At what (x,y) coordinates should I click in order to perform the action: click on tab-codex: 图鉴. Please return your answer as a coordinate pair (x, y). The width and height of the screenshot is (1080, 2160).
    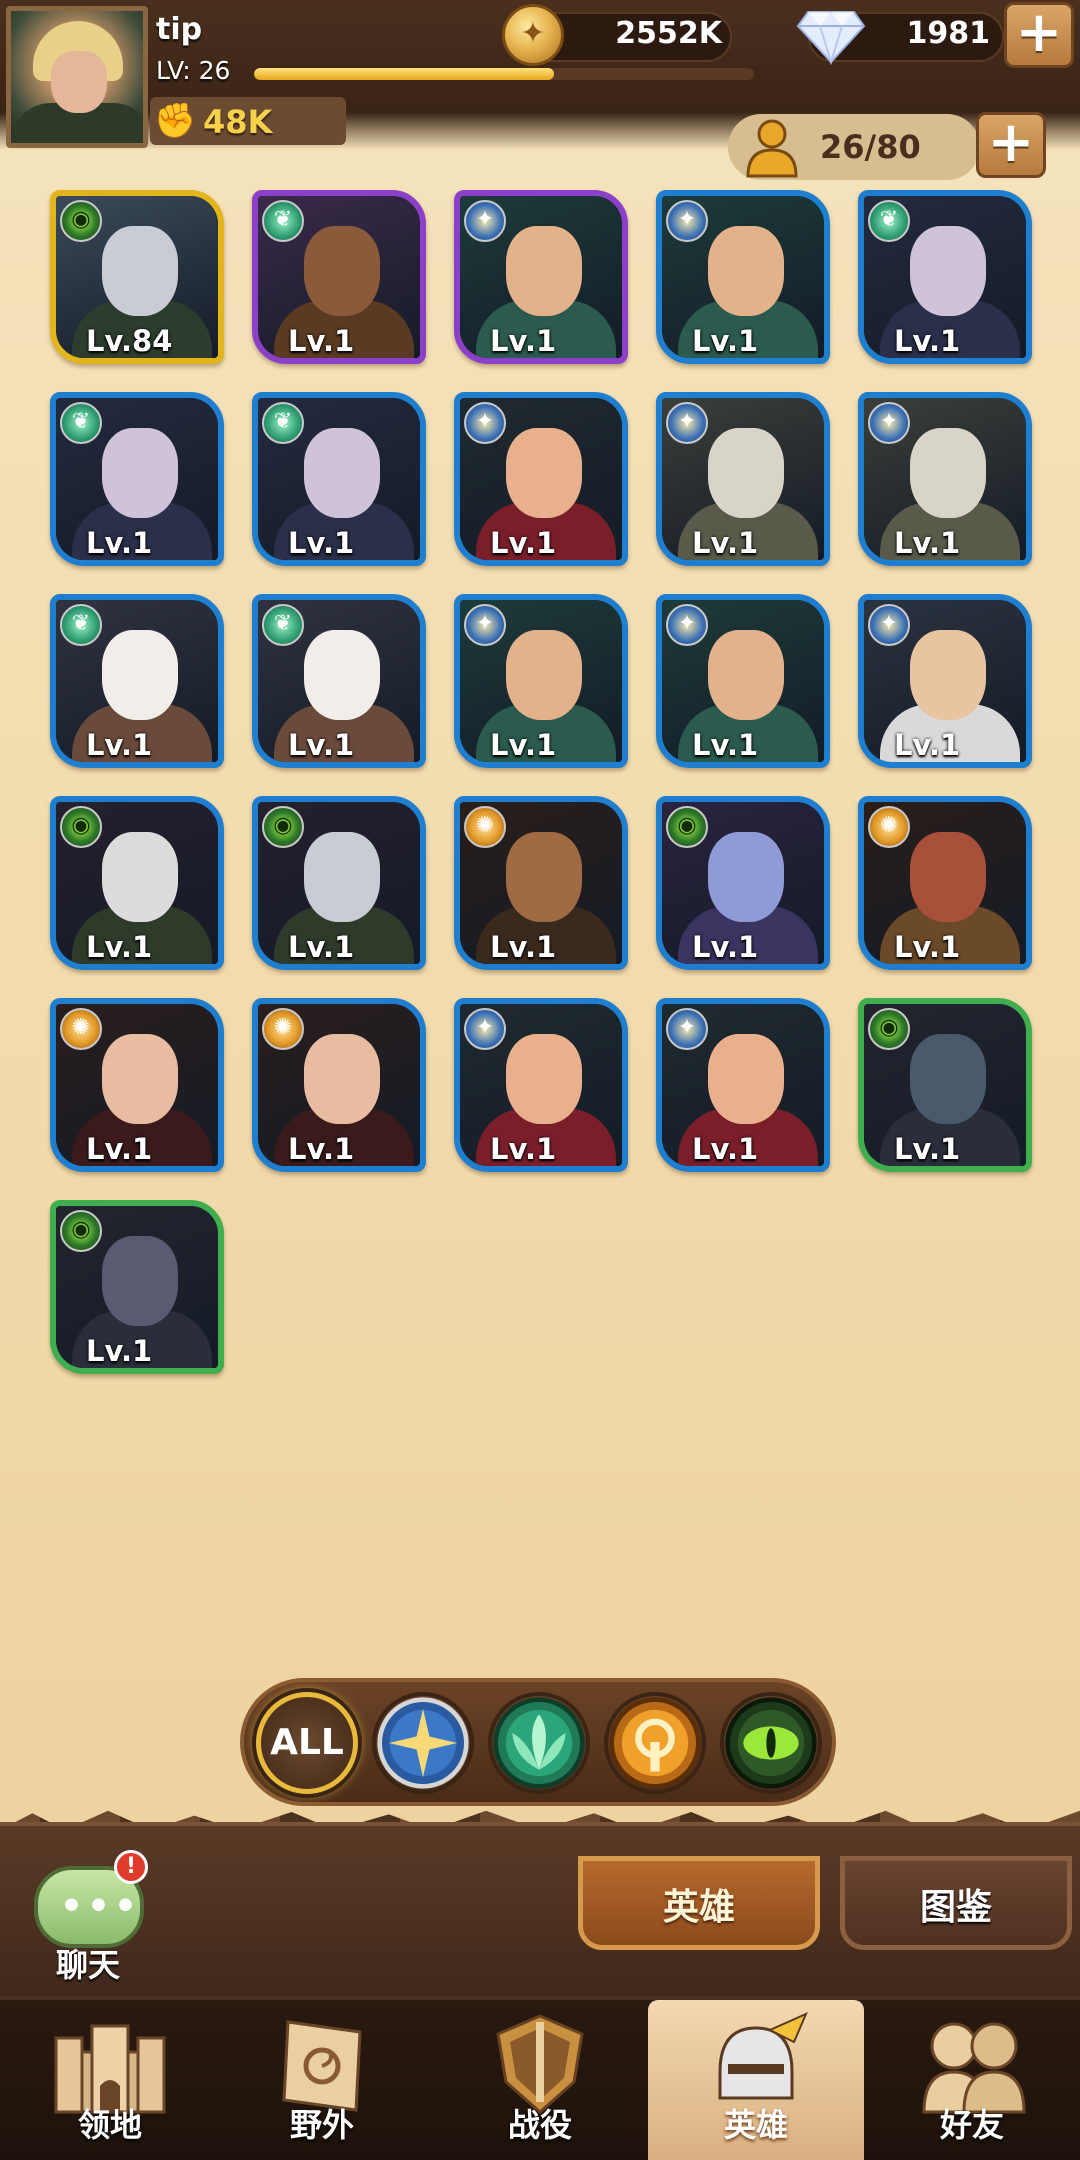
    Looking at the image, I should click on (956, 1903).